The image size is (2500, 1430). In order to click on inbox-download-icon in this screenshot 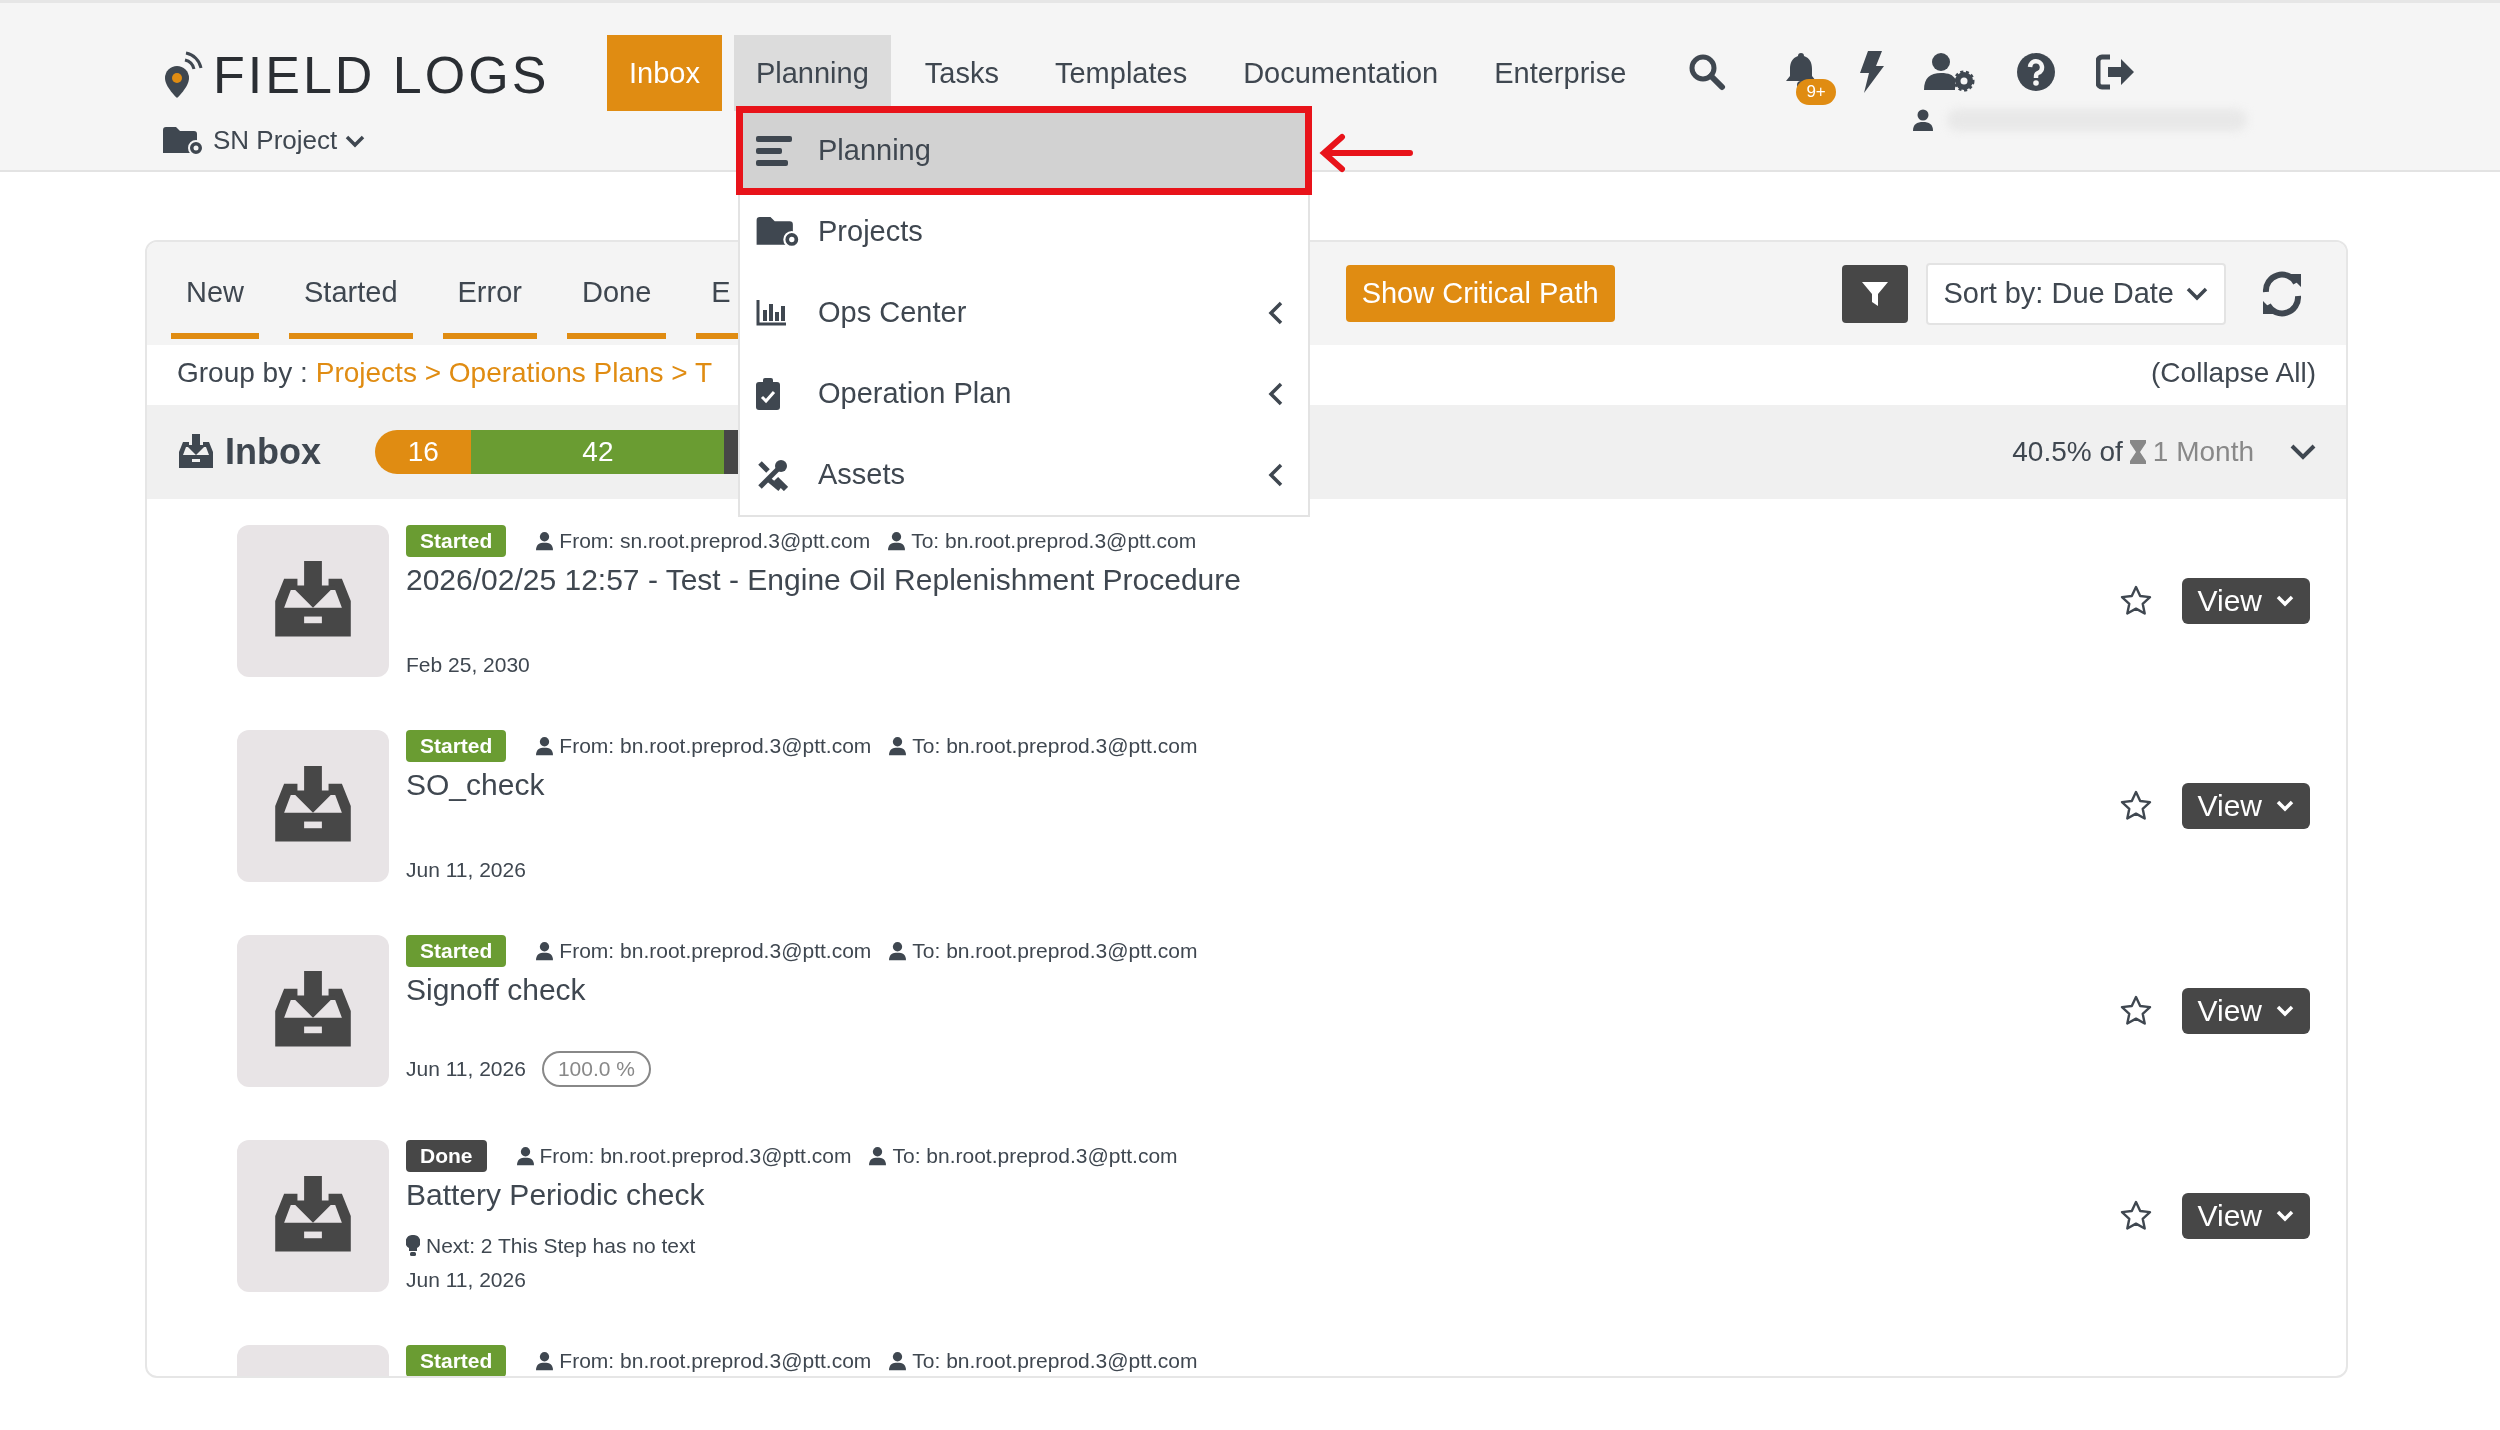, I will do `click(196, 452)`.